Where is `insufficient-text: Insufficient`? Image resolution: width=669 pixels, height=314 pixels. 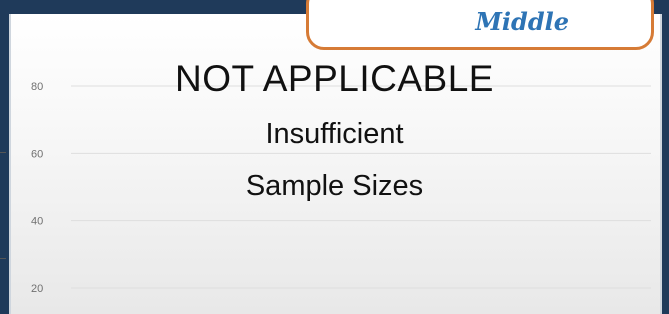 insufficient-text: Insufficient is located at coordinates (334, 134).